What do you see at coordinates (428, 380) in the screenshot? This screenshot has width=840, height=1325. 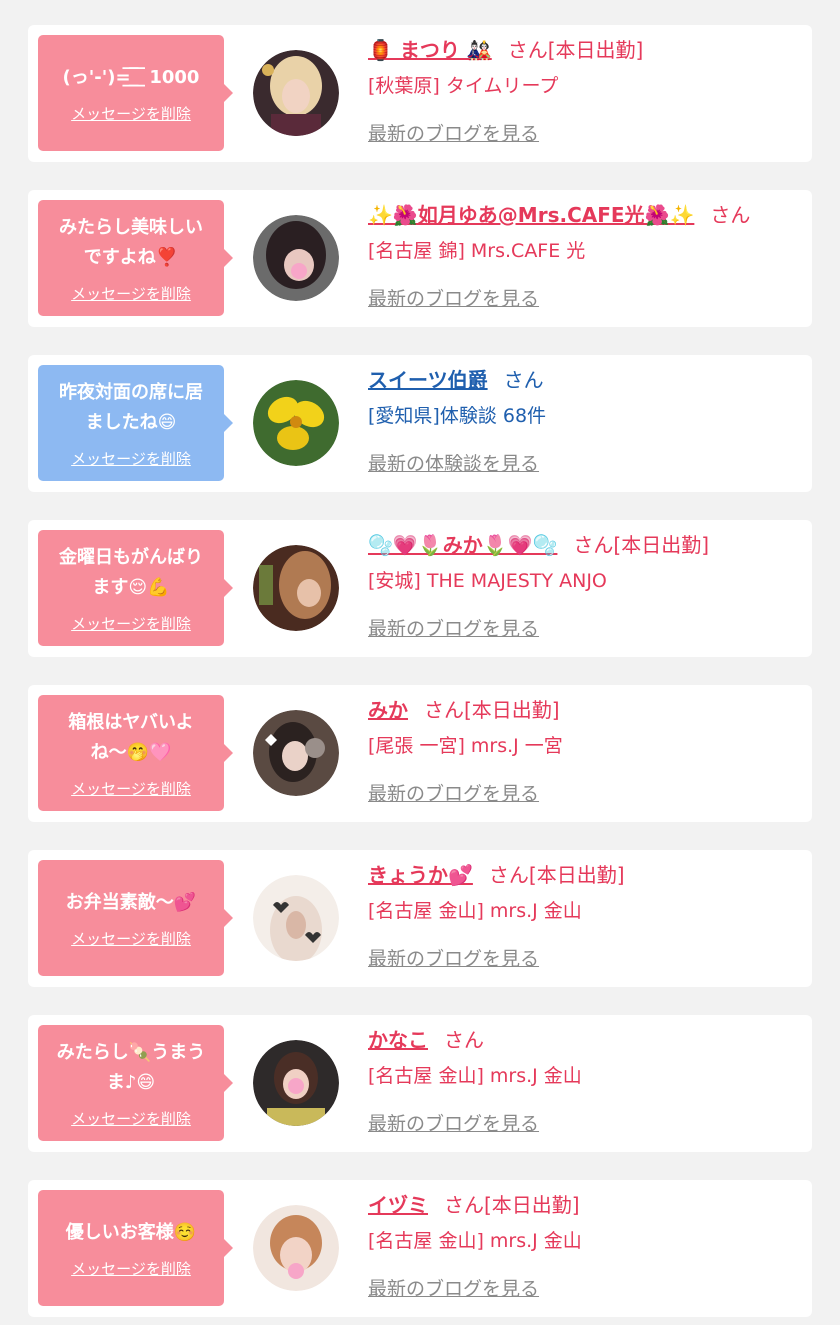 I see `reviewer-name-link: スイーツ伯爵` at bounding box center [428, 380].